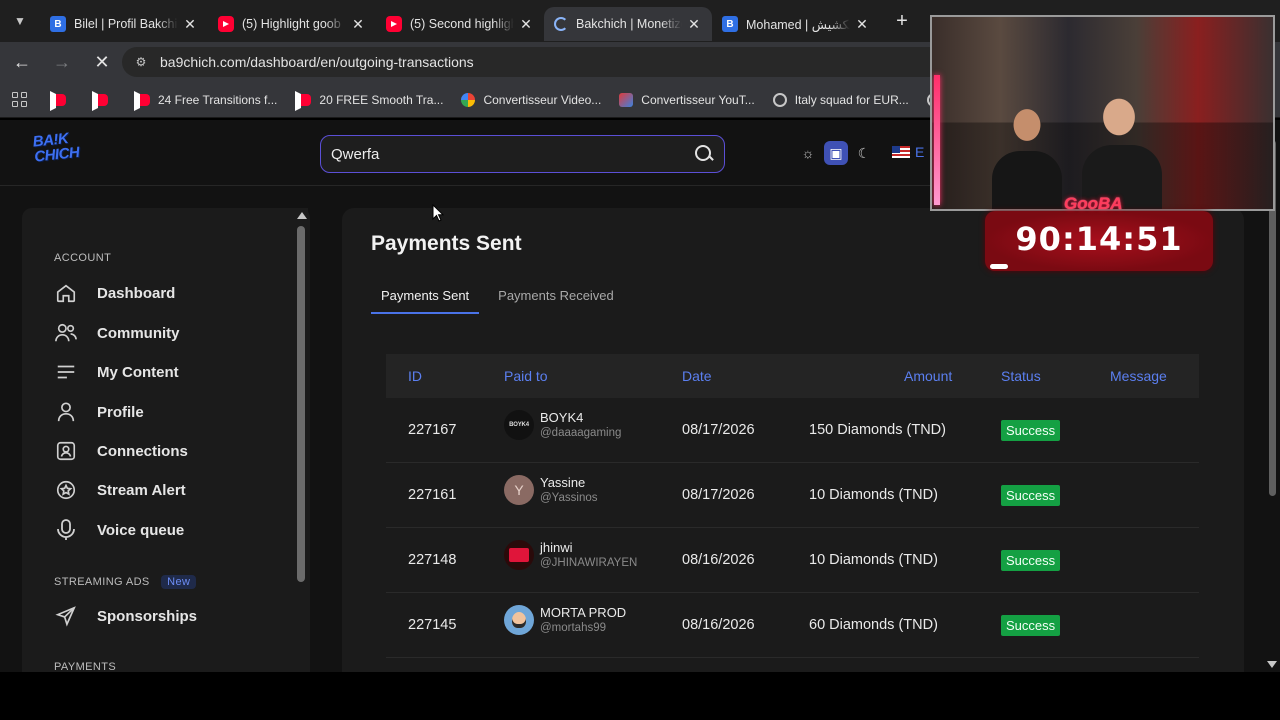  What do you see at coordinates (562, 417) in the screenshot?
I see `payee-name: BOYK4` at bounding box center [562, 417].